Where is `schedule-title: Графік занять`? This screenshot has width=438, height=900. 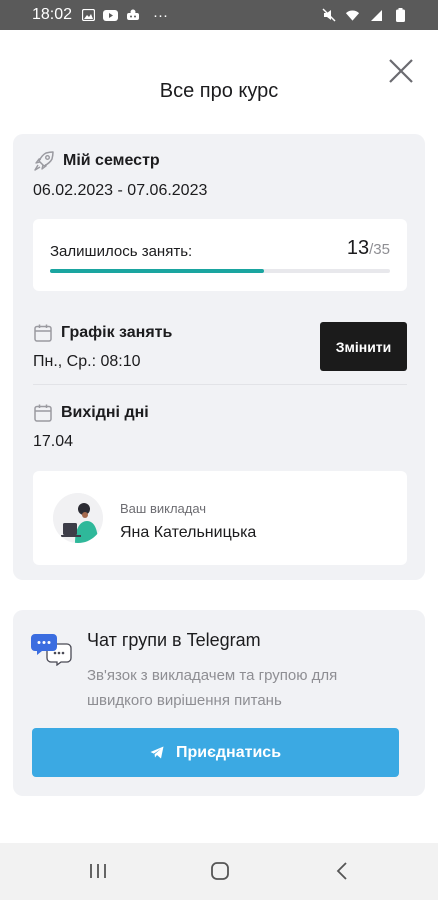 schedule-title: Графік занять is located at coordinates (117, 332).